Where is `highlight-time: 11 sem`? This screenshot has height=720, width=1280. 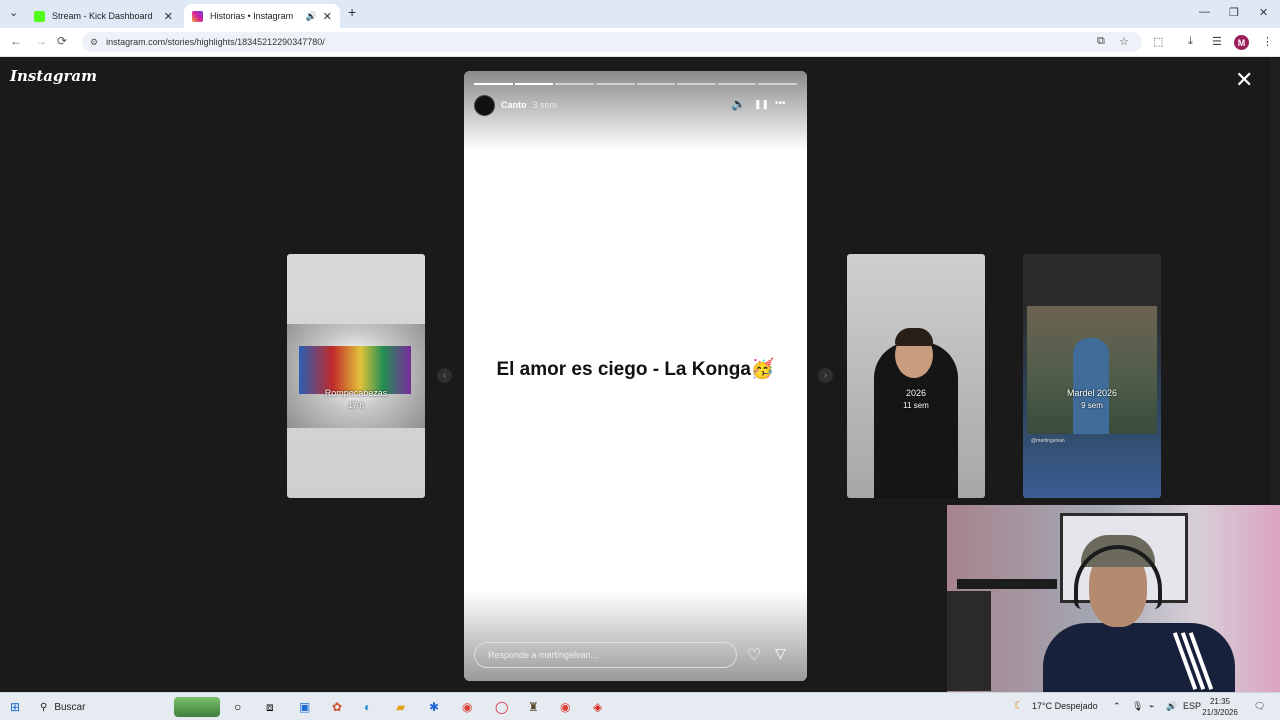
highlight-time: 11 sem is located at coordinates (916, 405).